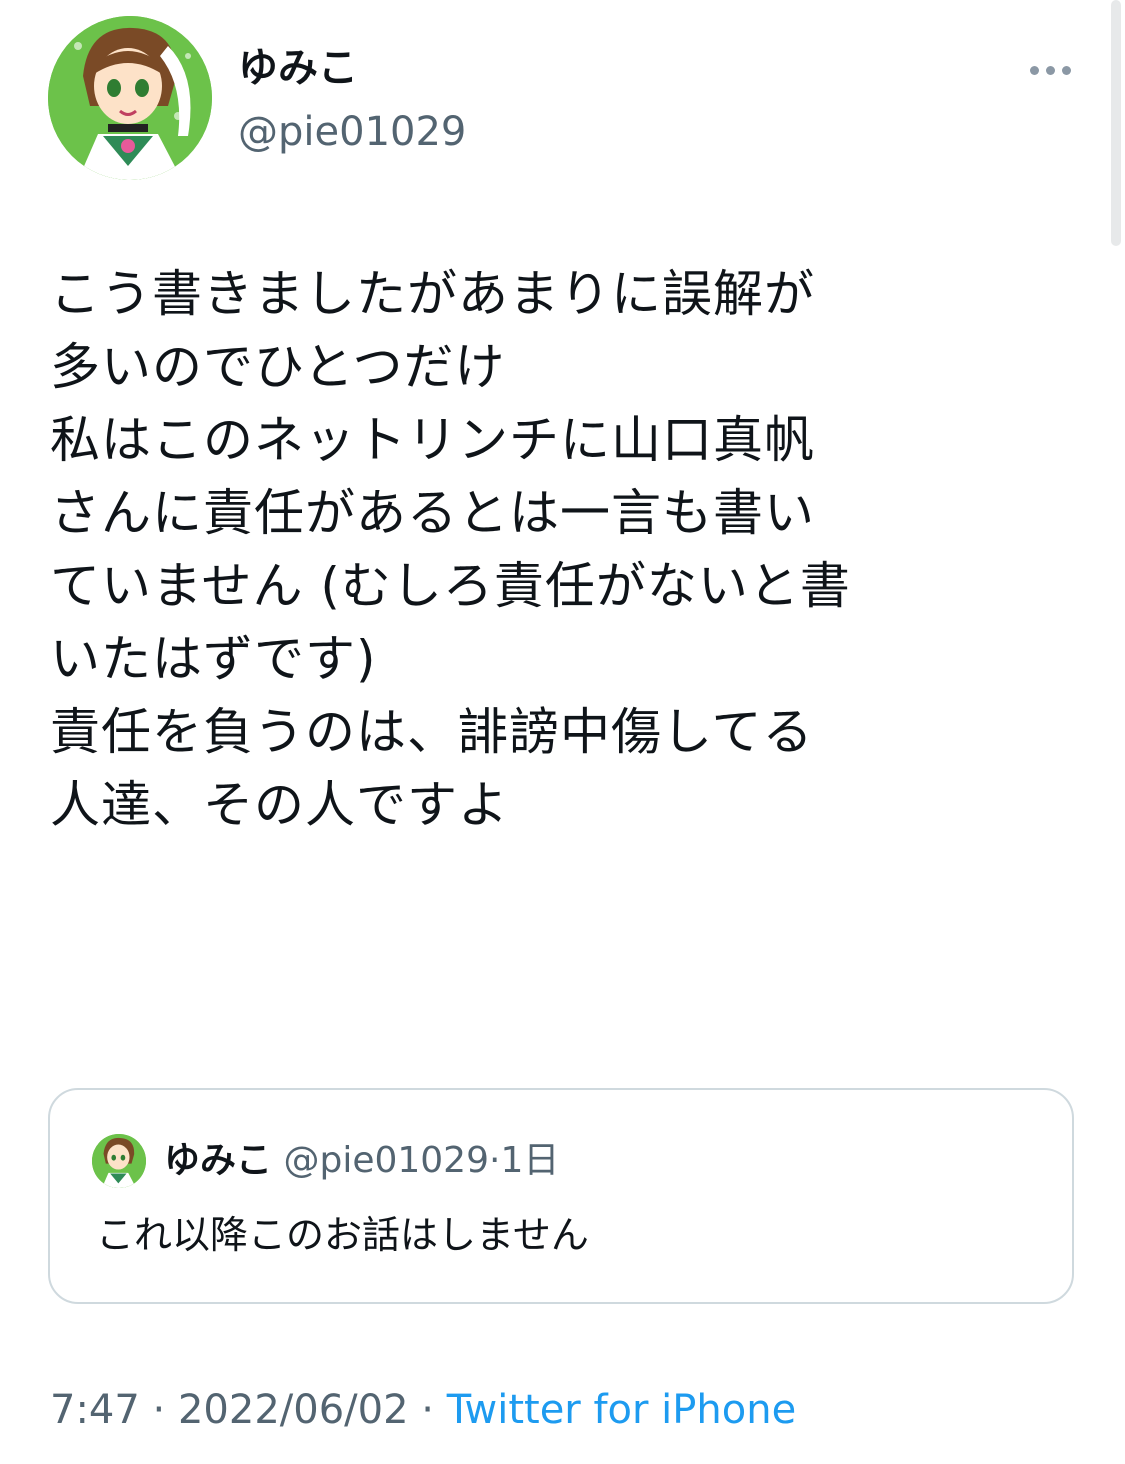 The image size is (1125, 1464). What do you see at coordinates (432, 294) in the screenshot?
I see `tweet-line: こう書きましたがあまりに誤解が` at bounding box center [432, 294].